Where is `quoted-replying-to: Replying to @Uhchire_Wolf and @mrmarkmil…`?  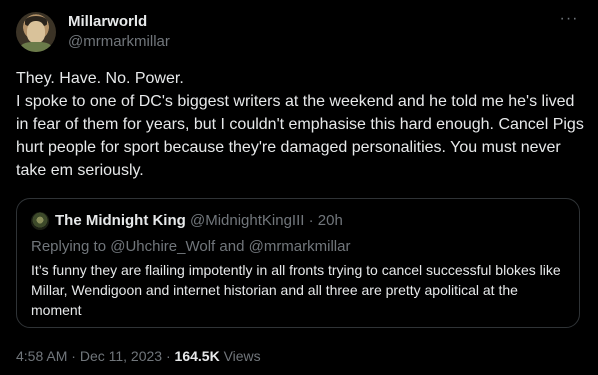
quoted-replying-to: Replying to @Uhchire_Wolf and @mrmarkmil… is located at coordinates (190, 246).